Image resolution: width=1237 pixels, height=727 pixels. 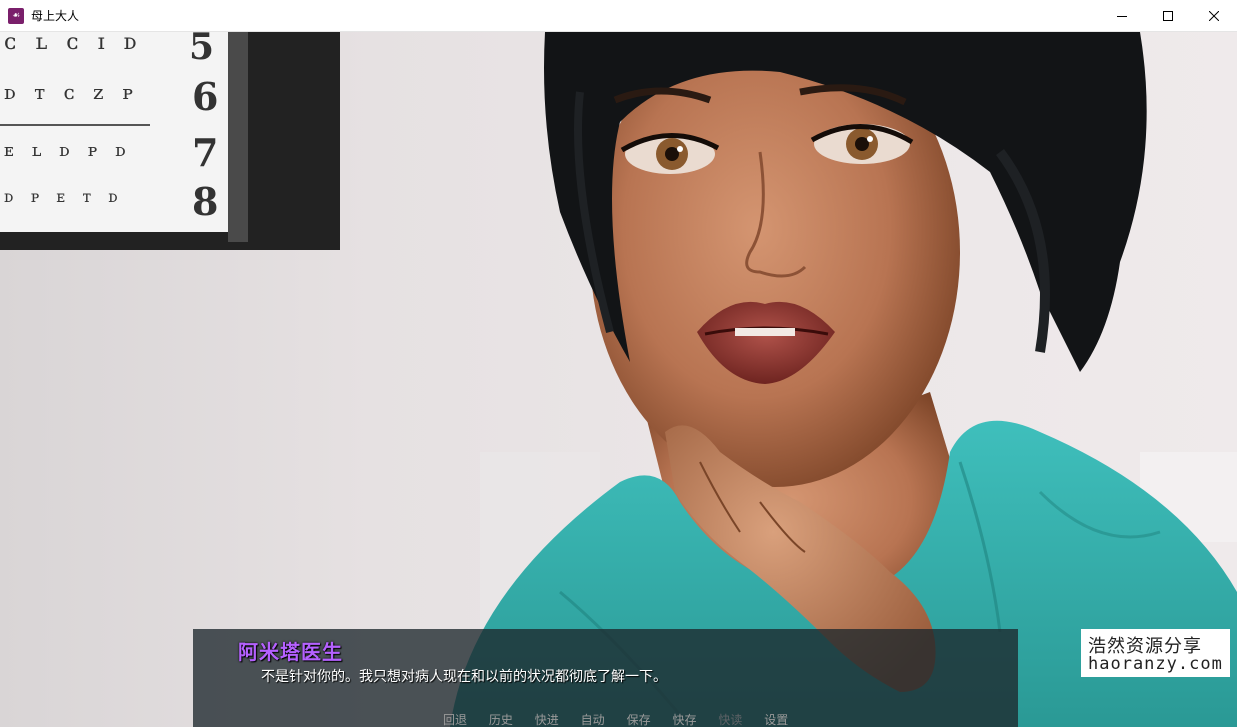 What do you see at coordinates (72, 92) in the screenshot?
I see `eye-chart-letters-2: ᴅ ᴛ ᴄ ᴢ ᴘ` at bounding box center [72, 92].